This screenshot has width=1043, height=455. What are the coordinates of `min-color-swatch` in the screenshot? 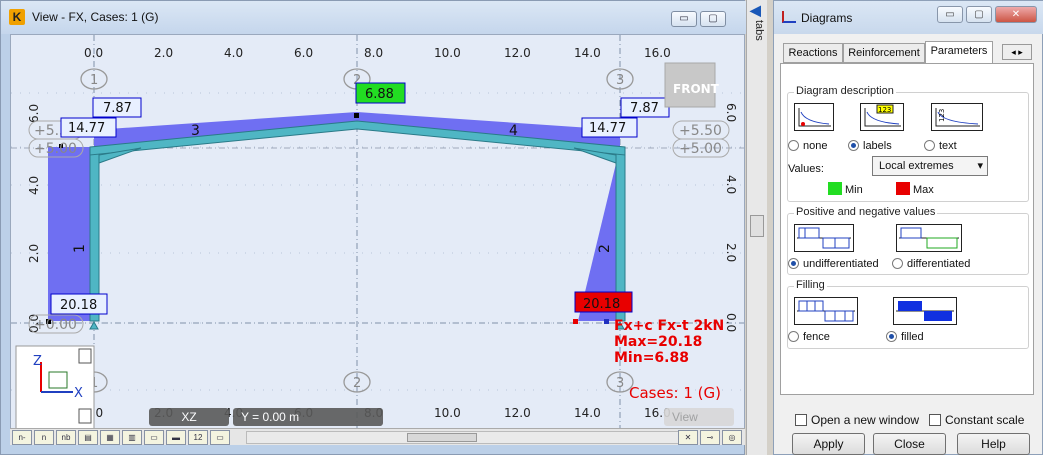 It's located at (835, 188).